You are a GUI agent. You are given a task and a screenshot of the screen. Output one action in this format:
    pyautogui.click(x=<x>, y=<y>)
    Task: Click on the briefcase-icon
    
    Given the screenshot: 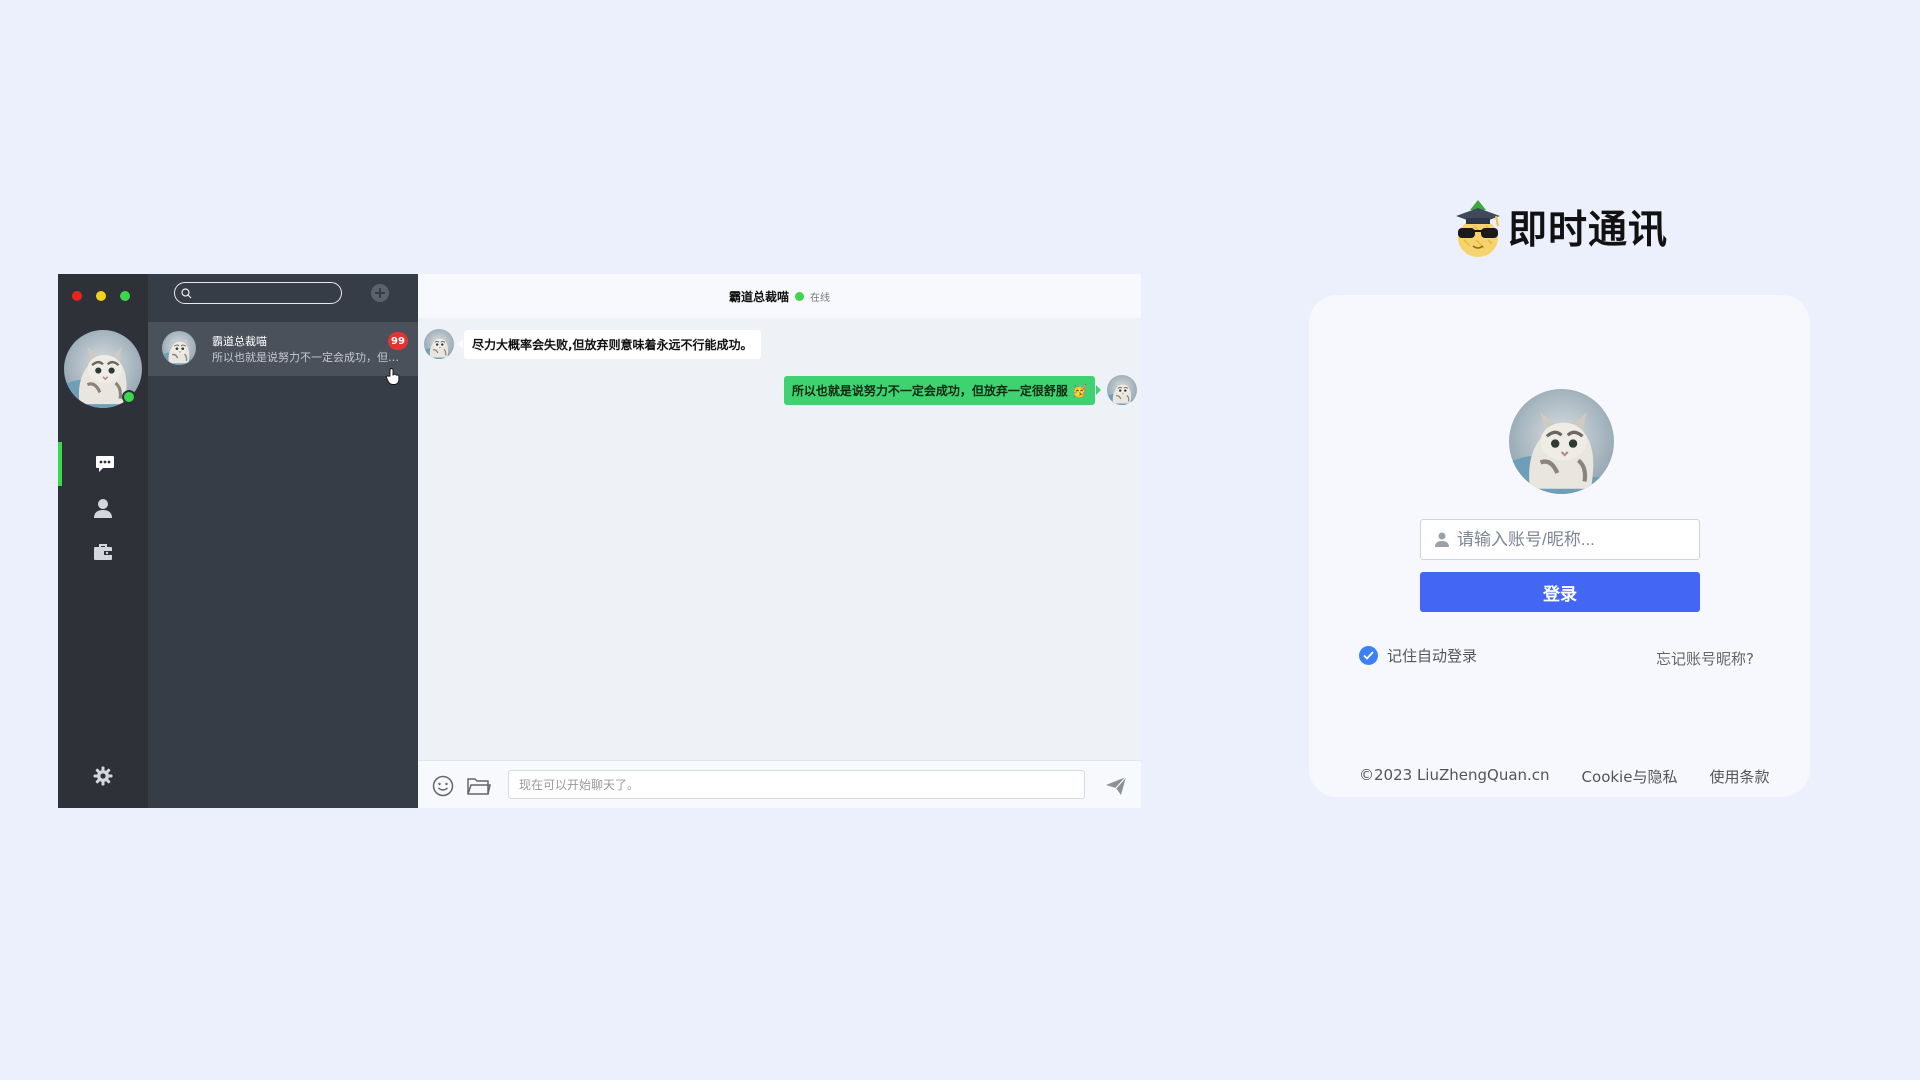 What is the action you would take?
    pyautogui.click(x=103, y=552)
    